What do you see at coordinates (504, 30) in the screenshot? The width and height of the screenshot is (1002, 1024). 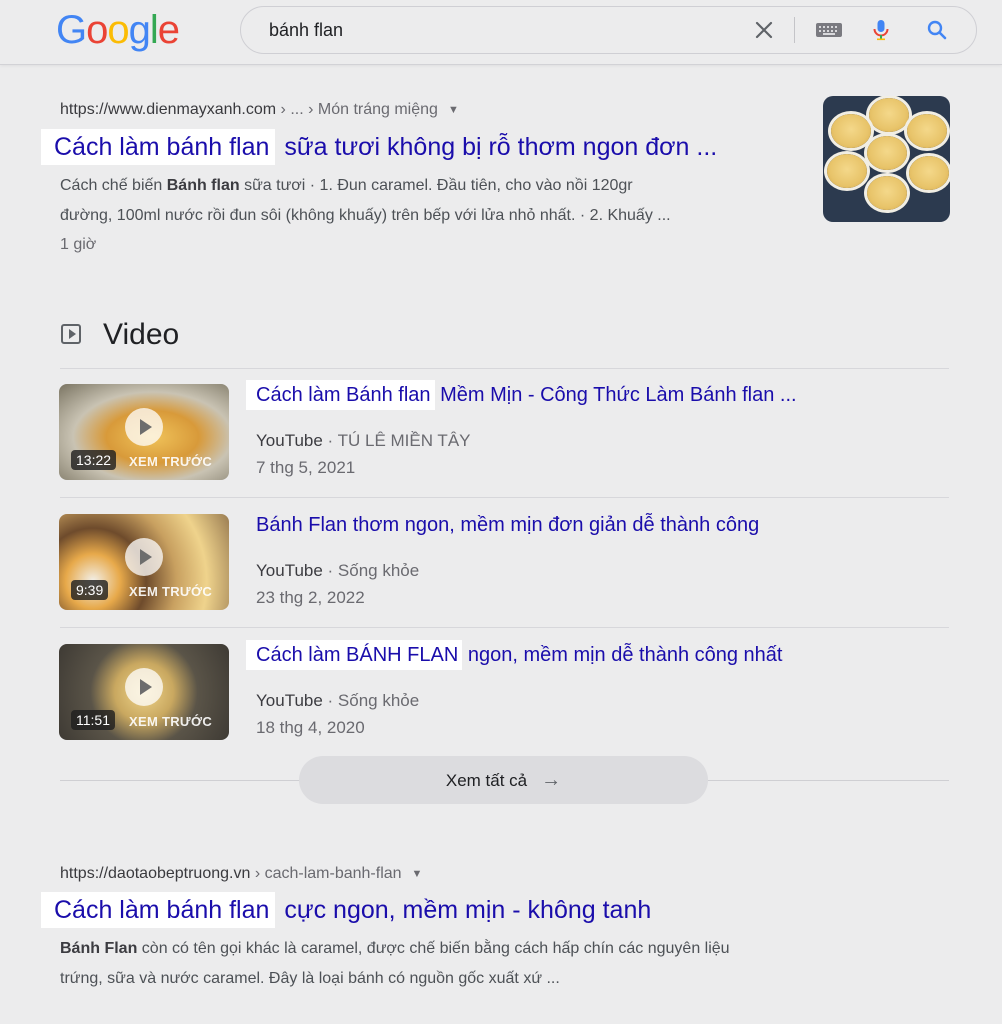 I see `search-input` at bounding box center [504, 30].